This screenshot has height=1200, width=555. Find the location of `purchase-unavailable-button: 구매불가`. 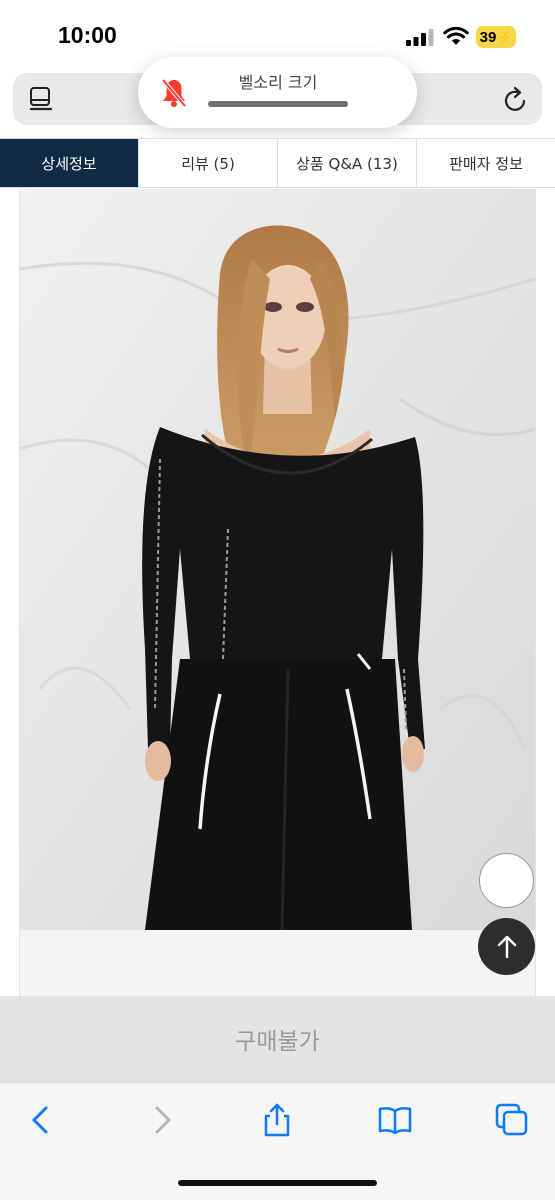

purchase-unavailable-button: 구매불가 is located at coordinates (277, 1039).